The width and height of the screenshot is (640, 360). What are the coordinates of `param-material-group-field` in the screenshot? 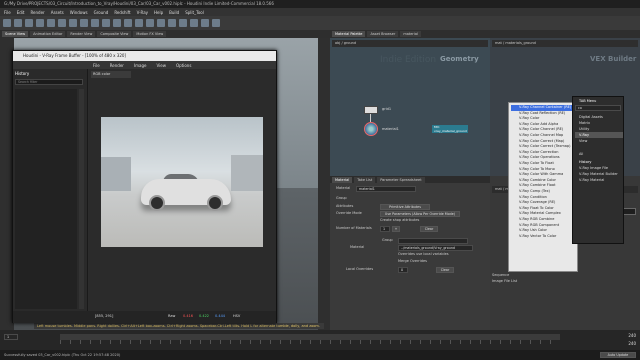 It's located at (433, 241).